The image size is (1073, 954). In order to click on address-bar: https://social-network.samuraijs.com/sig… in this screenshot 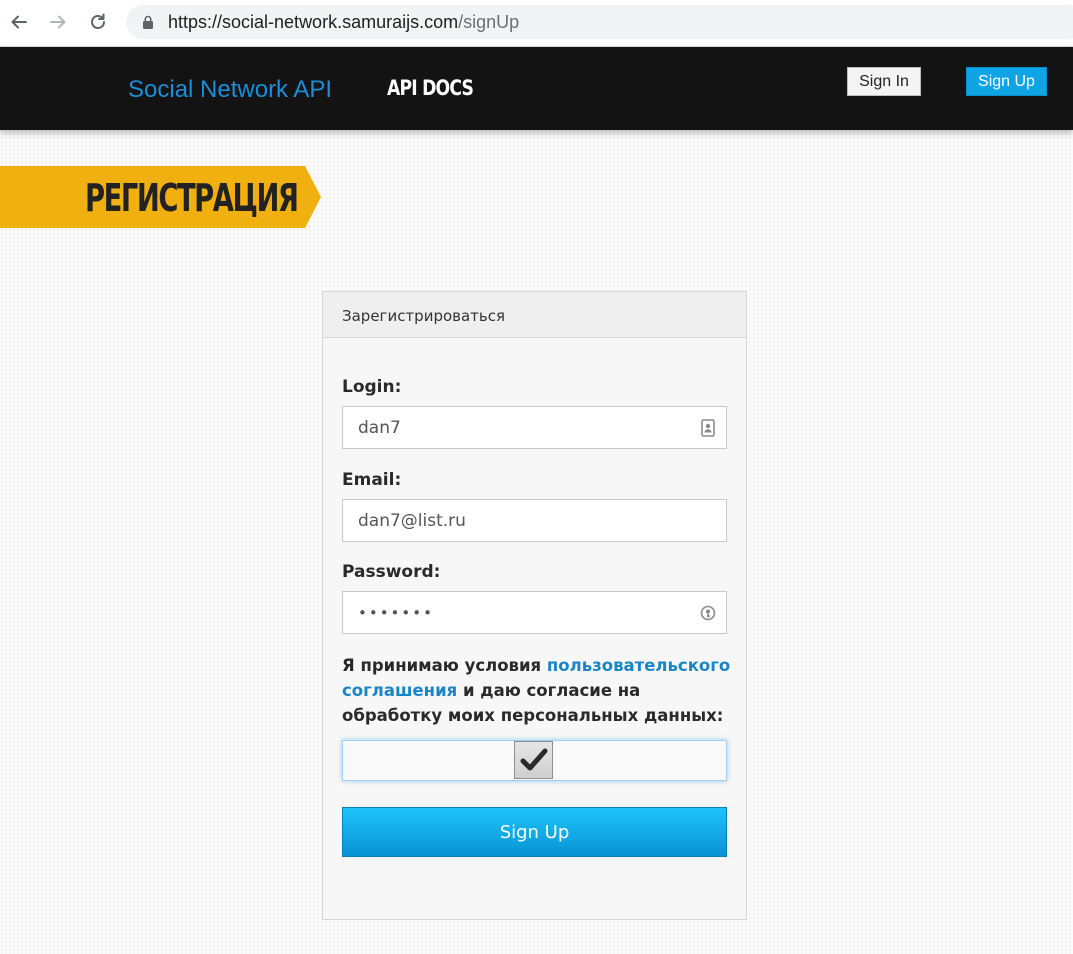, I will do `click(599, 22)`.